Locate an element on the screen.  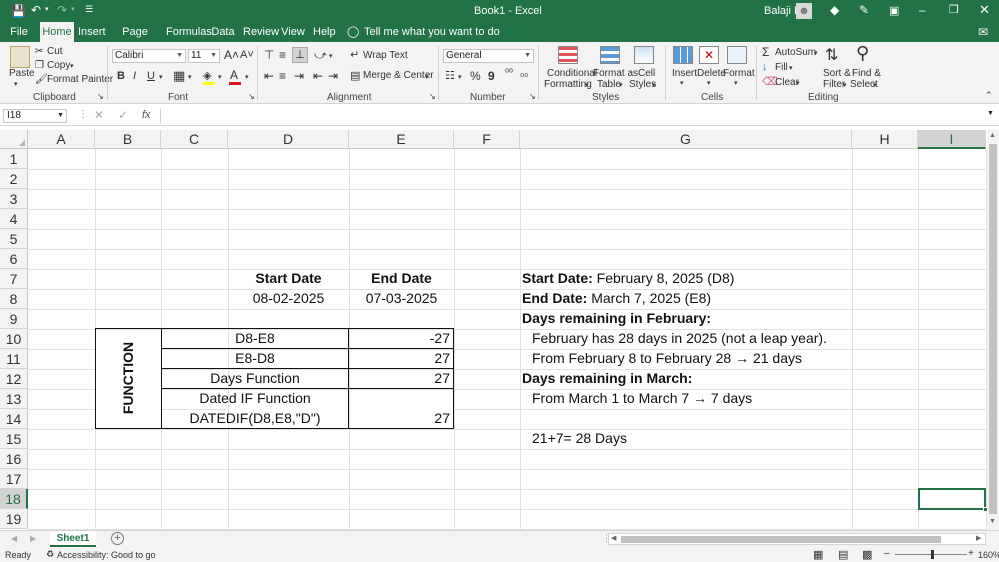
align-middle-icon: ≡ is located at coordinates (282, 55).